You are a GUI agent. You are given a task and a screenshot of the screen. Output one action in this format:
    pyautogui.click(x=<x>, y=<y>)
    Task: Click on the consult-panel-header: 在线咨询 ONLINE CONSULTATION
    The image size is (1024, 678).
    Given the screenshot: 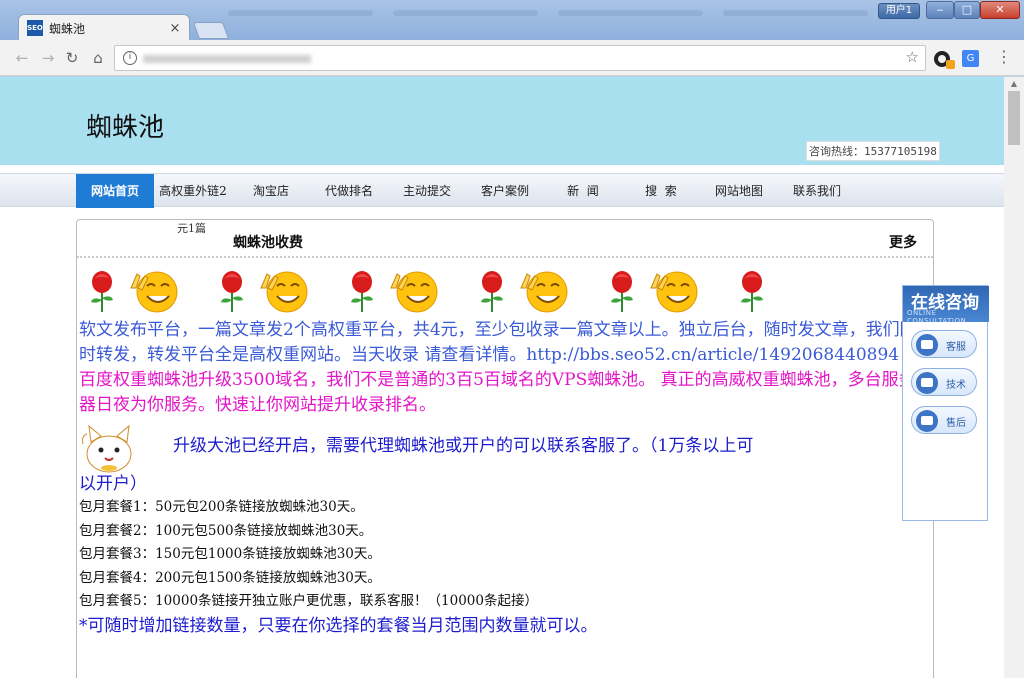 What is the action you would take?
    pyautogui.click(x=946, y=304)
    